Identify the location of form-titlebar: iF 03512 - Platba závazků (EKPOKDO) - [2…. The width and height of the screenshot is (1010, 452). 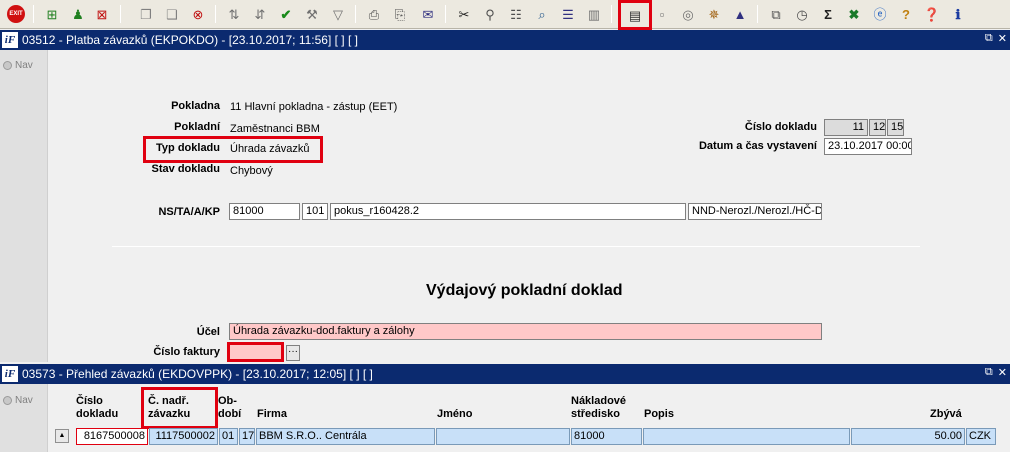
(505, 40).